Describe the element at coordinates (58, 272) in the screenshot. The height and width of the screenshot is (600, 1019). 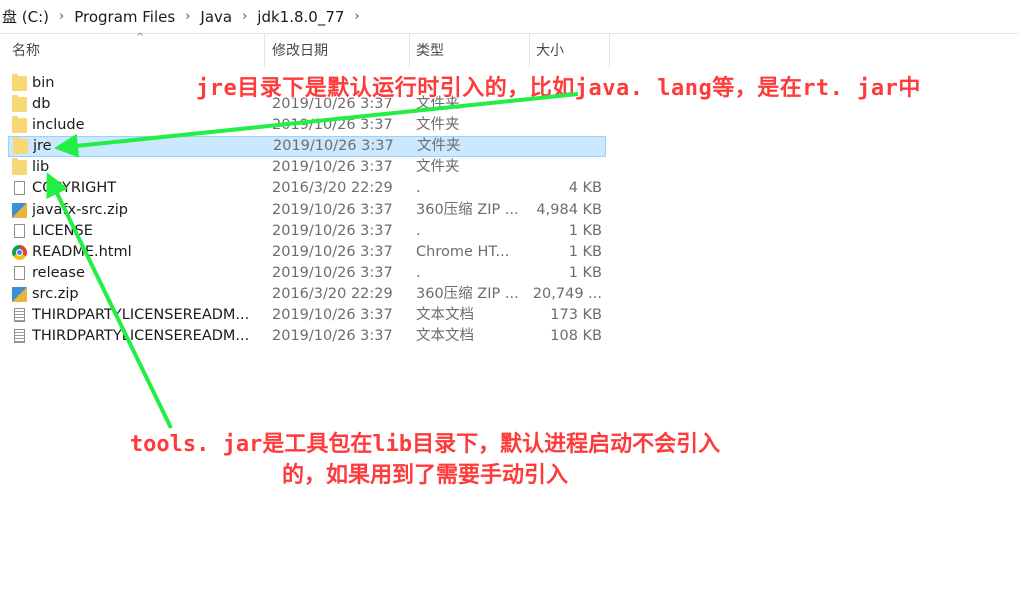
I see `file-name: release` at that location.